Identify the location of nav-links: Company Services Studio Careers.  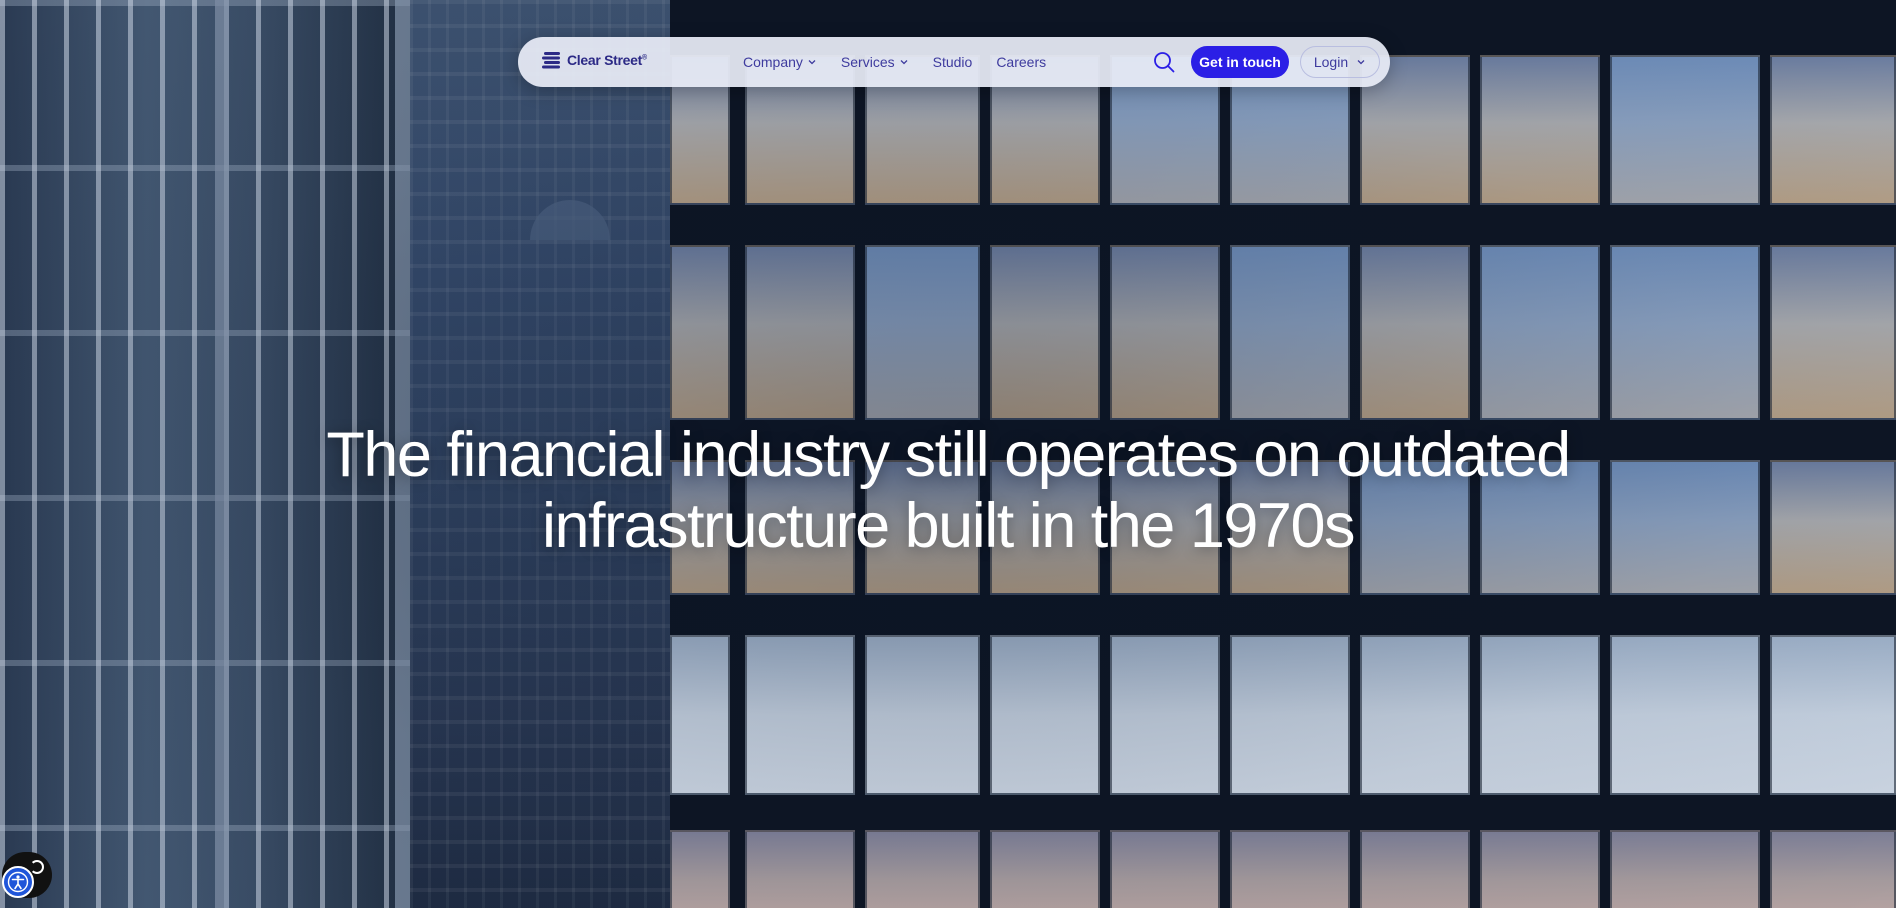
(894, 62).